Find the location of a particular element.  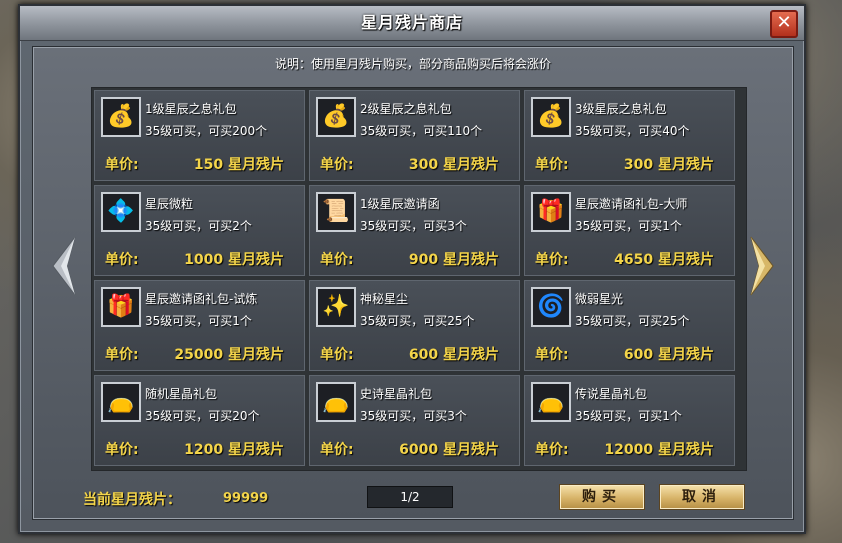

item-name: 神秘星尘 is located at coordinates (384, 299).